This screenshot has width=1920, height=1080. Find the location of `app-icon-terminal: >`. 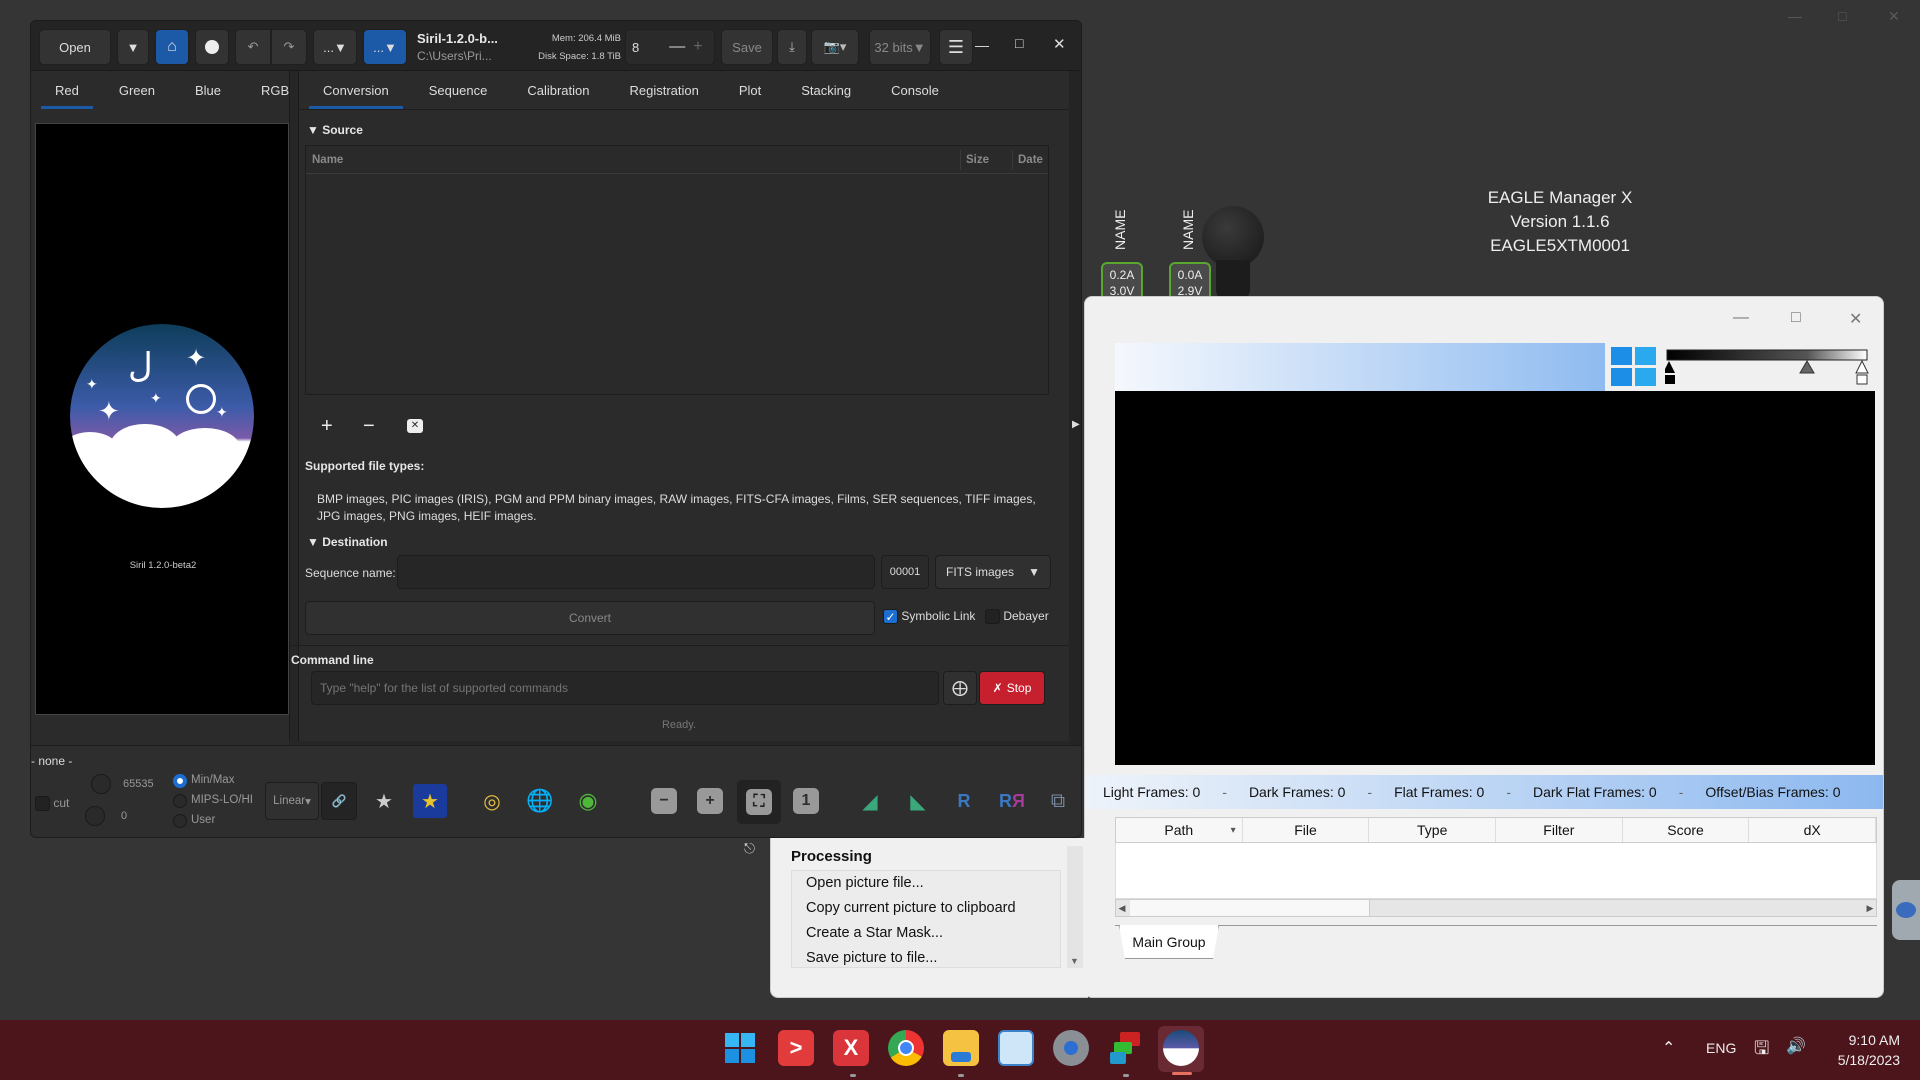

app-icon-terminal: > is located at coordinates (796, 1048).